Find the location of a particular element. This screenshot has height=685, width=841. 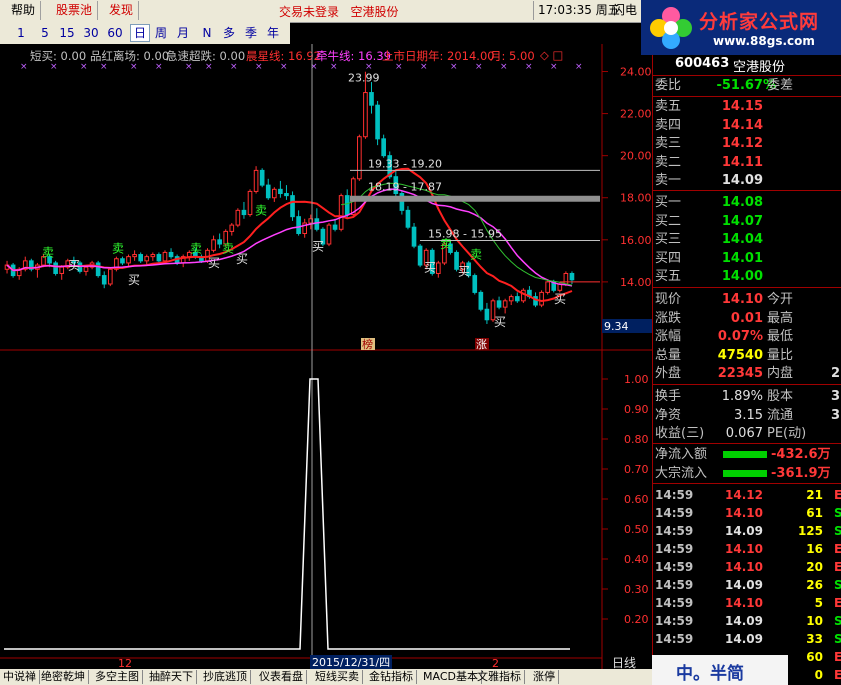

period-9: 多 is located at coordinates (229, 33).